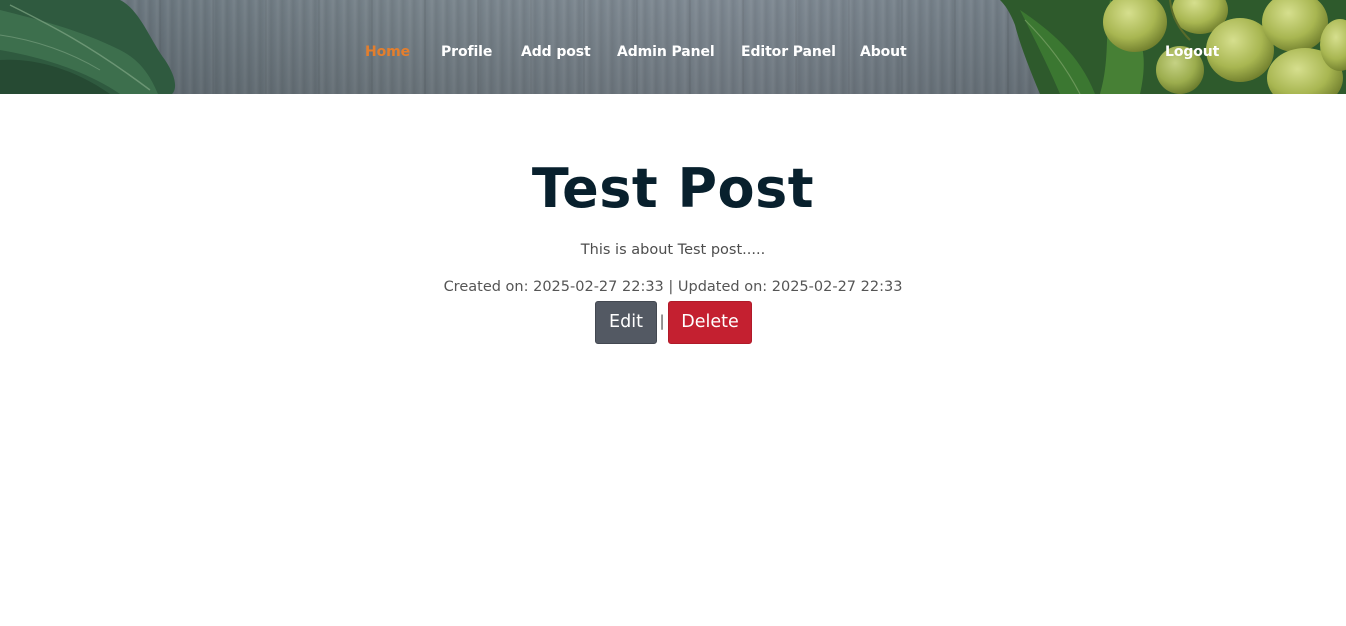  Describe the element at coordinates (466, 52) in the screenshot. I see `nav-profile-link: Profile` at that location.